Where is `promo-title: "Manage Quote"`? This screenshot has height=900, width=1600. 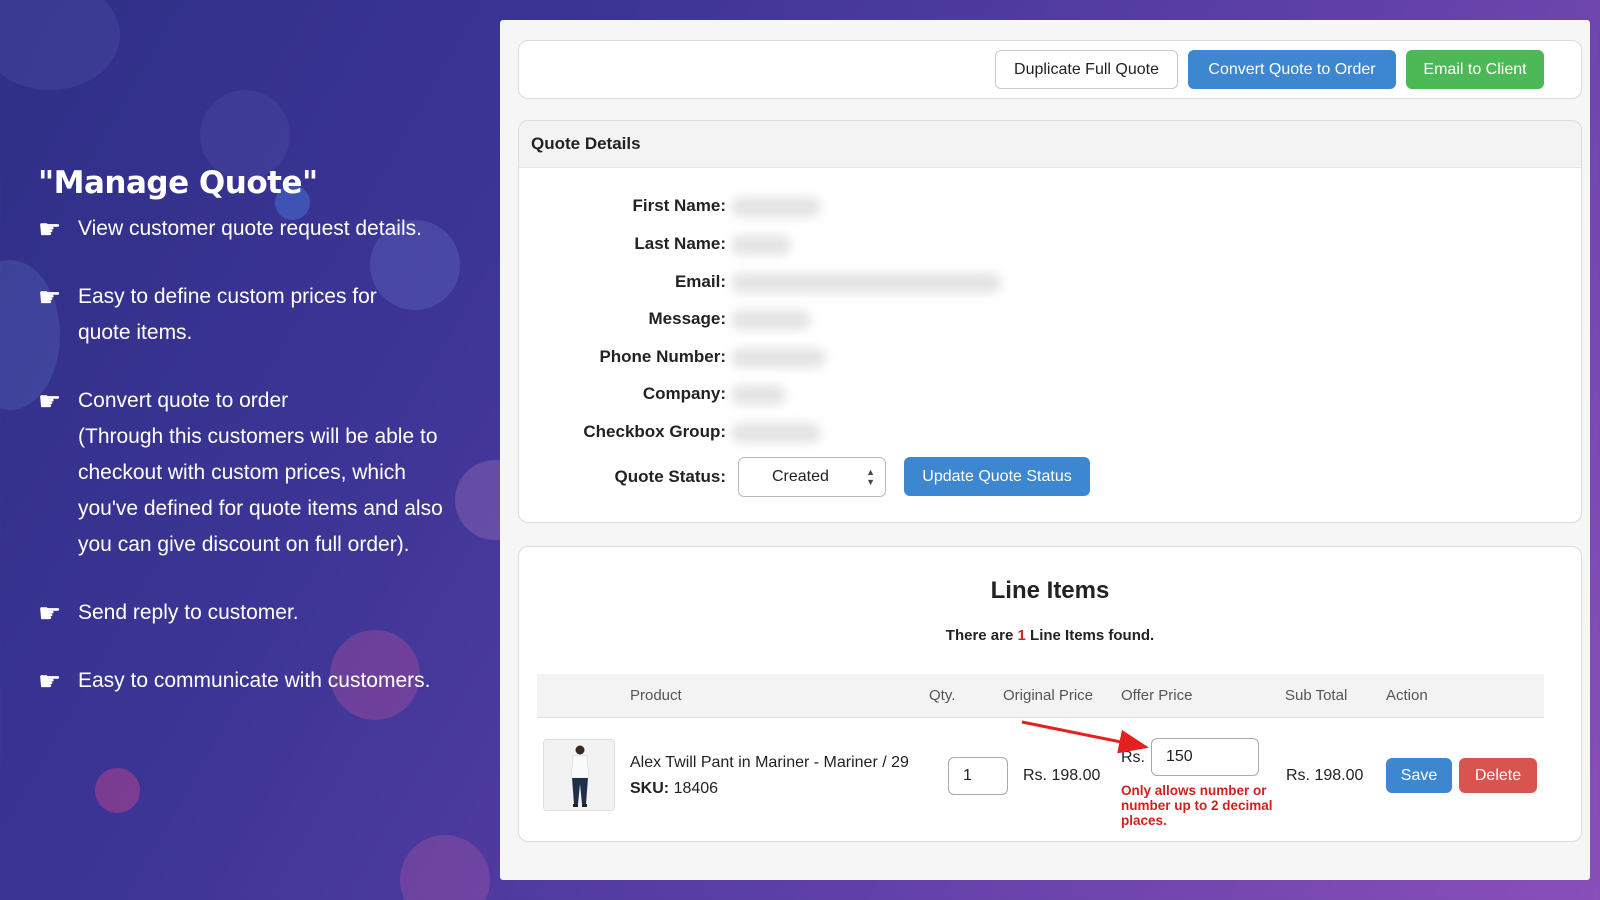 promo-title: "Manage Quote" is located at coordinates (178, 183).